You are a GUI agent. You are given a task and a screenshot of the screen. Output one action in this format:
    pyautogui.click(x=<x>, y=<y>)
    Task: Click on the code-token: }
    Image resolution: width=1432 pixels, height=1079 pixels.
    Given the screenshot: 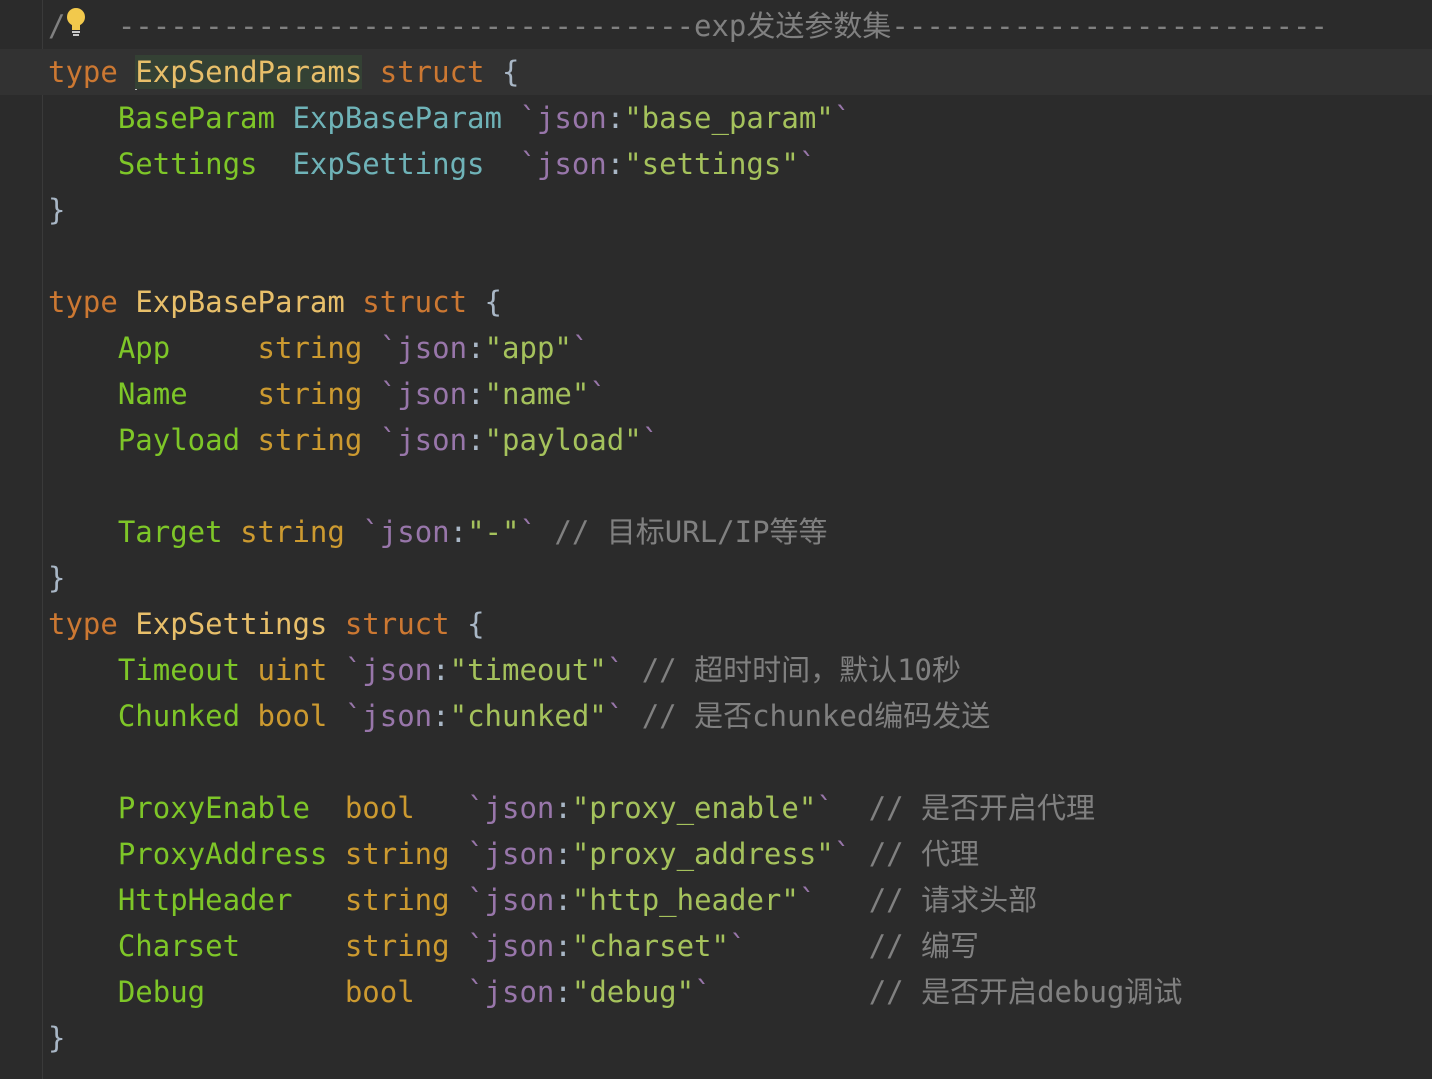 What is the action you would take?
    pyautogui.click(x=57, y=1038)
    